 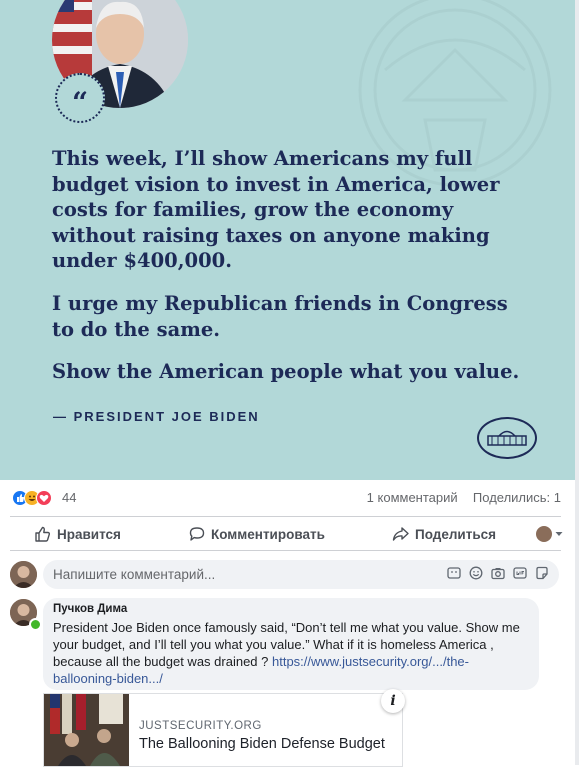 What do you see at coordinates (285, 516) in the screenshot?
I see `divider-top` at bounding box center [285, 516].